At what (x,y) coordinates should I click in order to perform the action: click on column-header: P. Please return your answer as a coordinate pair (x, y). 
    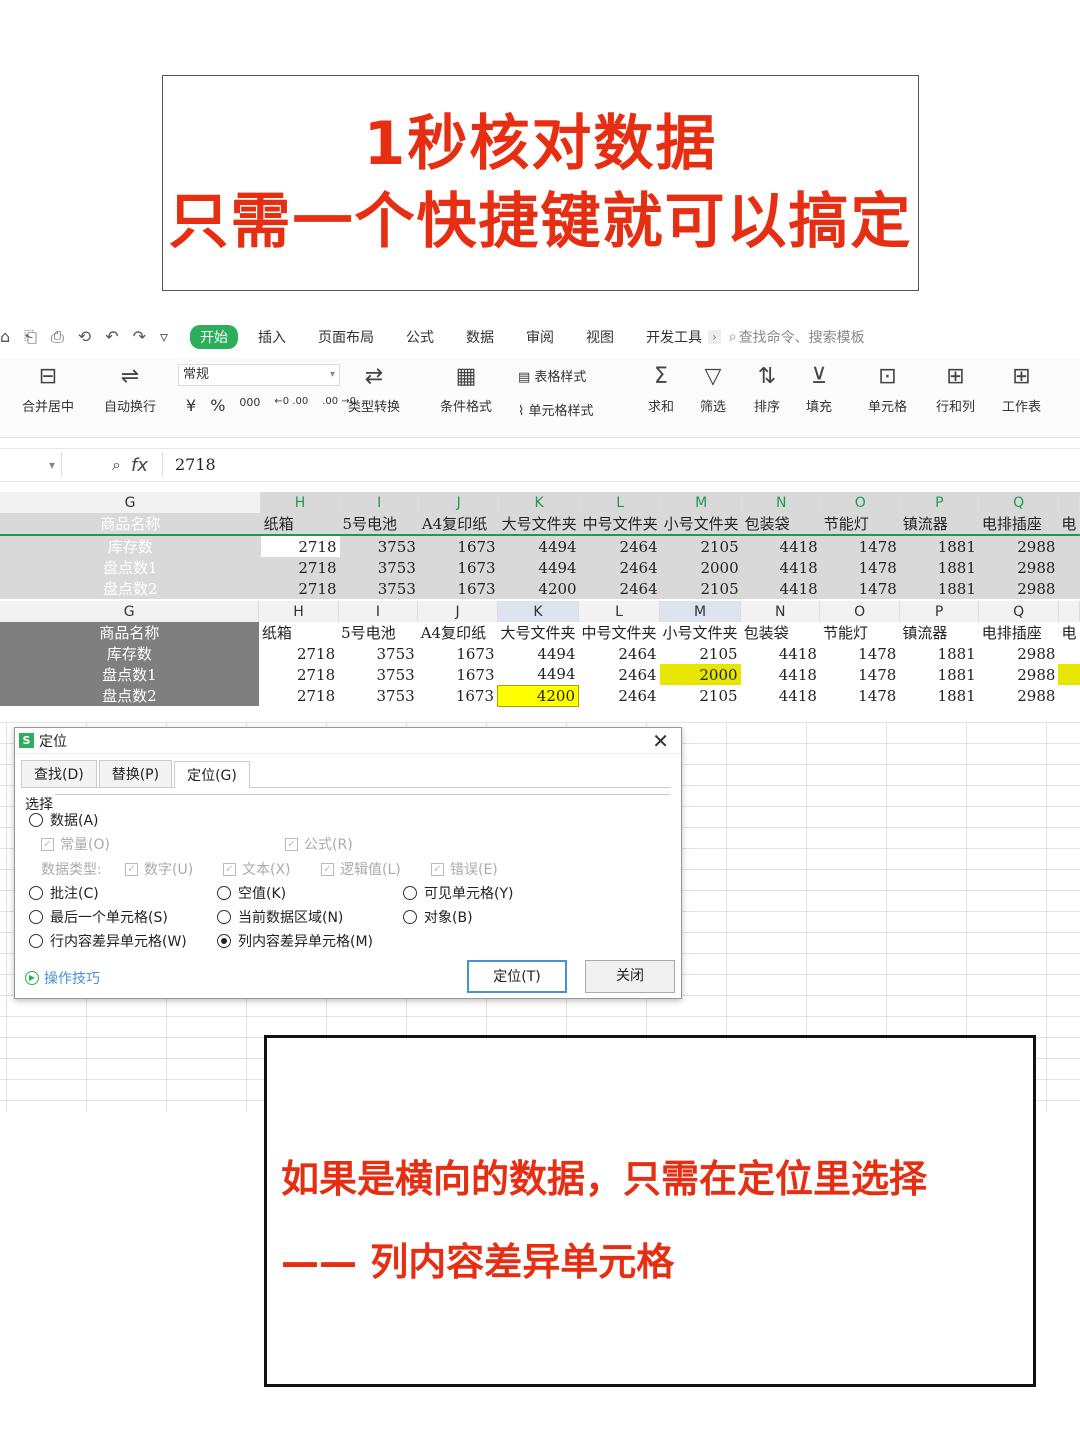
    Looking at the image, I should click on (939, 502).